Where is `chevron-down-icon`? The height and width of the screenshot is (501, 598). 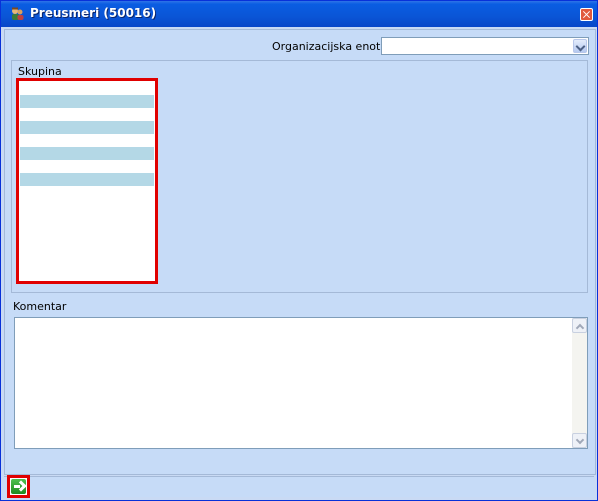 chevron-down-icon is located at coordinates (580, 46).